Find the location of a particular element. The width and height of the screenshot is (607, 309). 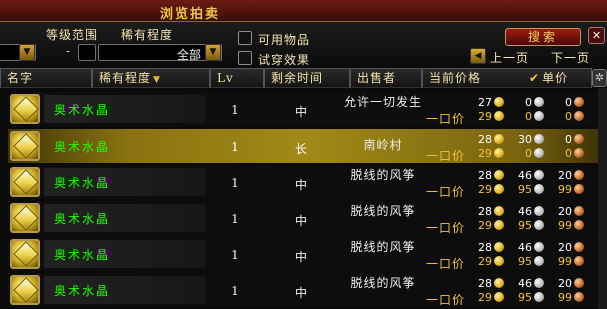

time-left: 长 is located at coordinates (300, 149).